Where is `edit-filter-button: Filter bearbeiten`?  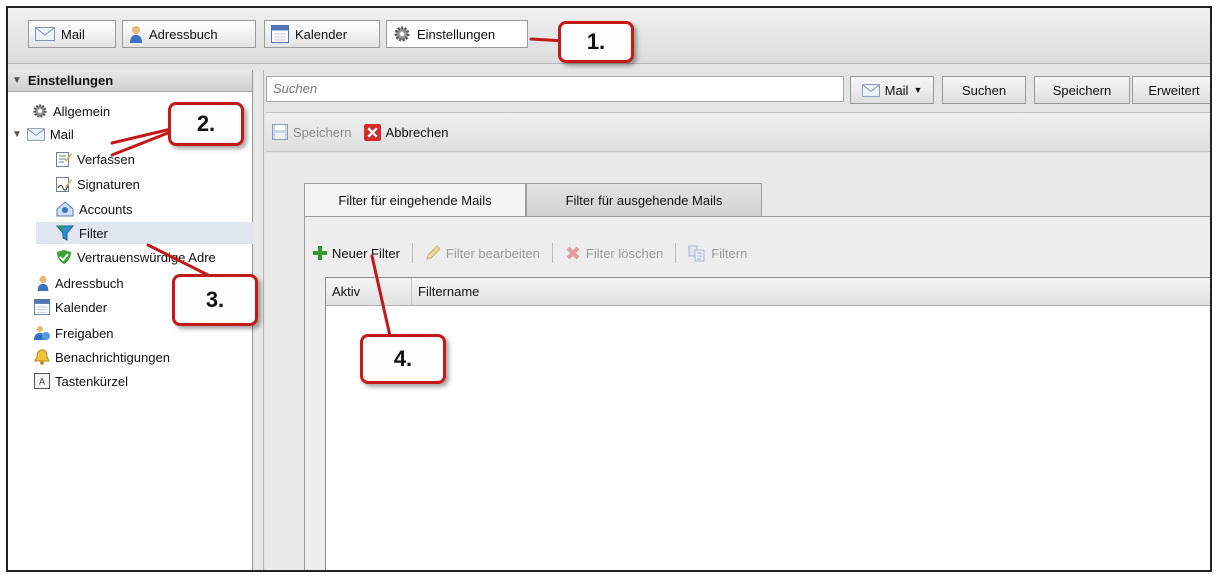
edit-filter-button: Filter bearbeiten is located at coordinates (482, 253).